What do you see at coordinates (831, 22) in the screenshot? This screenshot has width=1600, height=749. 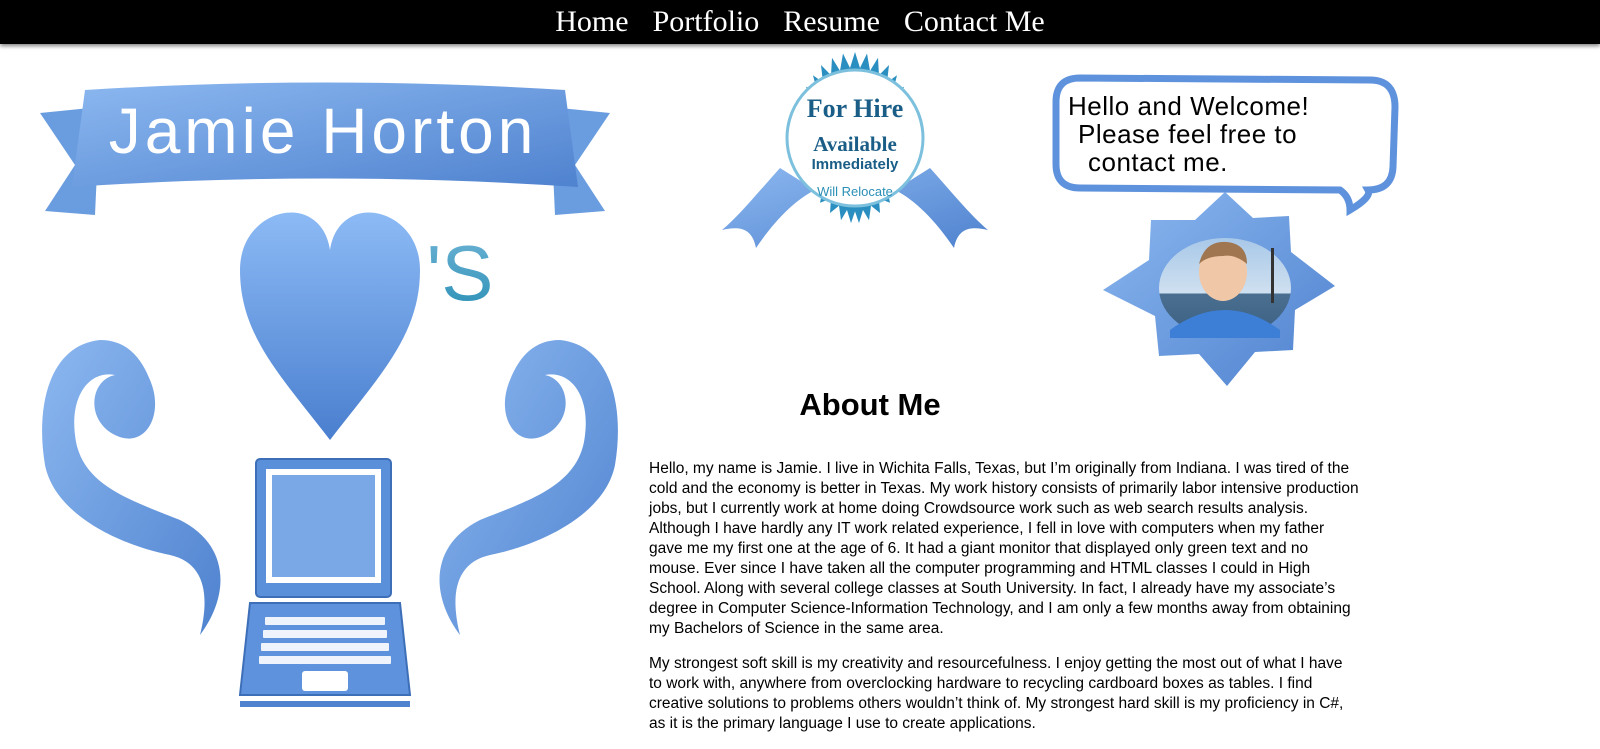 I see `nav-resume-link: Resume` at bounding box center [831, 22].